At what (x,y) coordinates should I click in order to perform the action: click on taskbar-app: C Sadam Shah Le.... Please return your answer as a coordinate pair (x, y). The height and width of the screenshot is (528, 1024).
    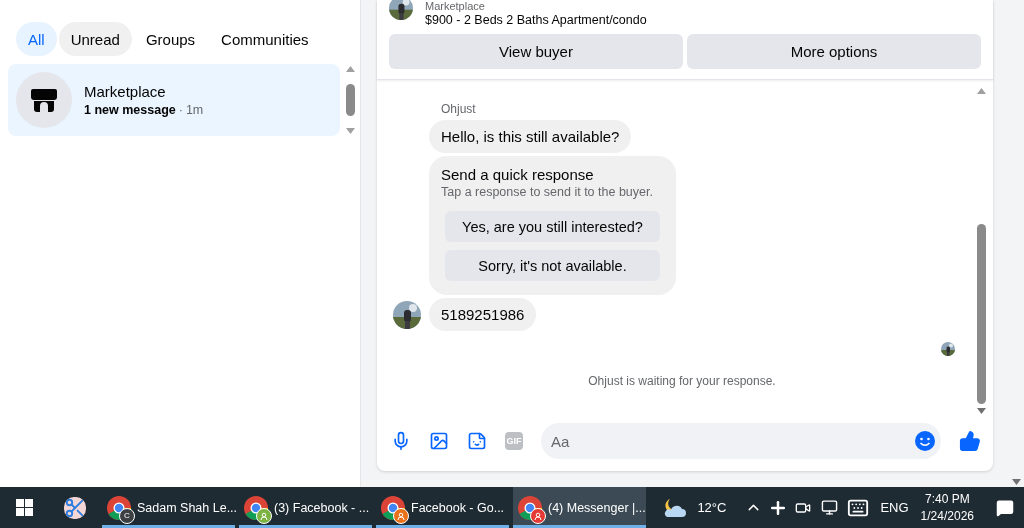
    Looking at the image, I should click on (168, 507).